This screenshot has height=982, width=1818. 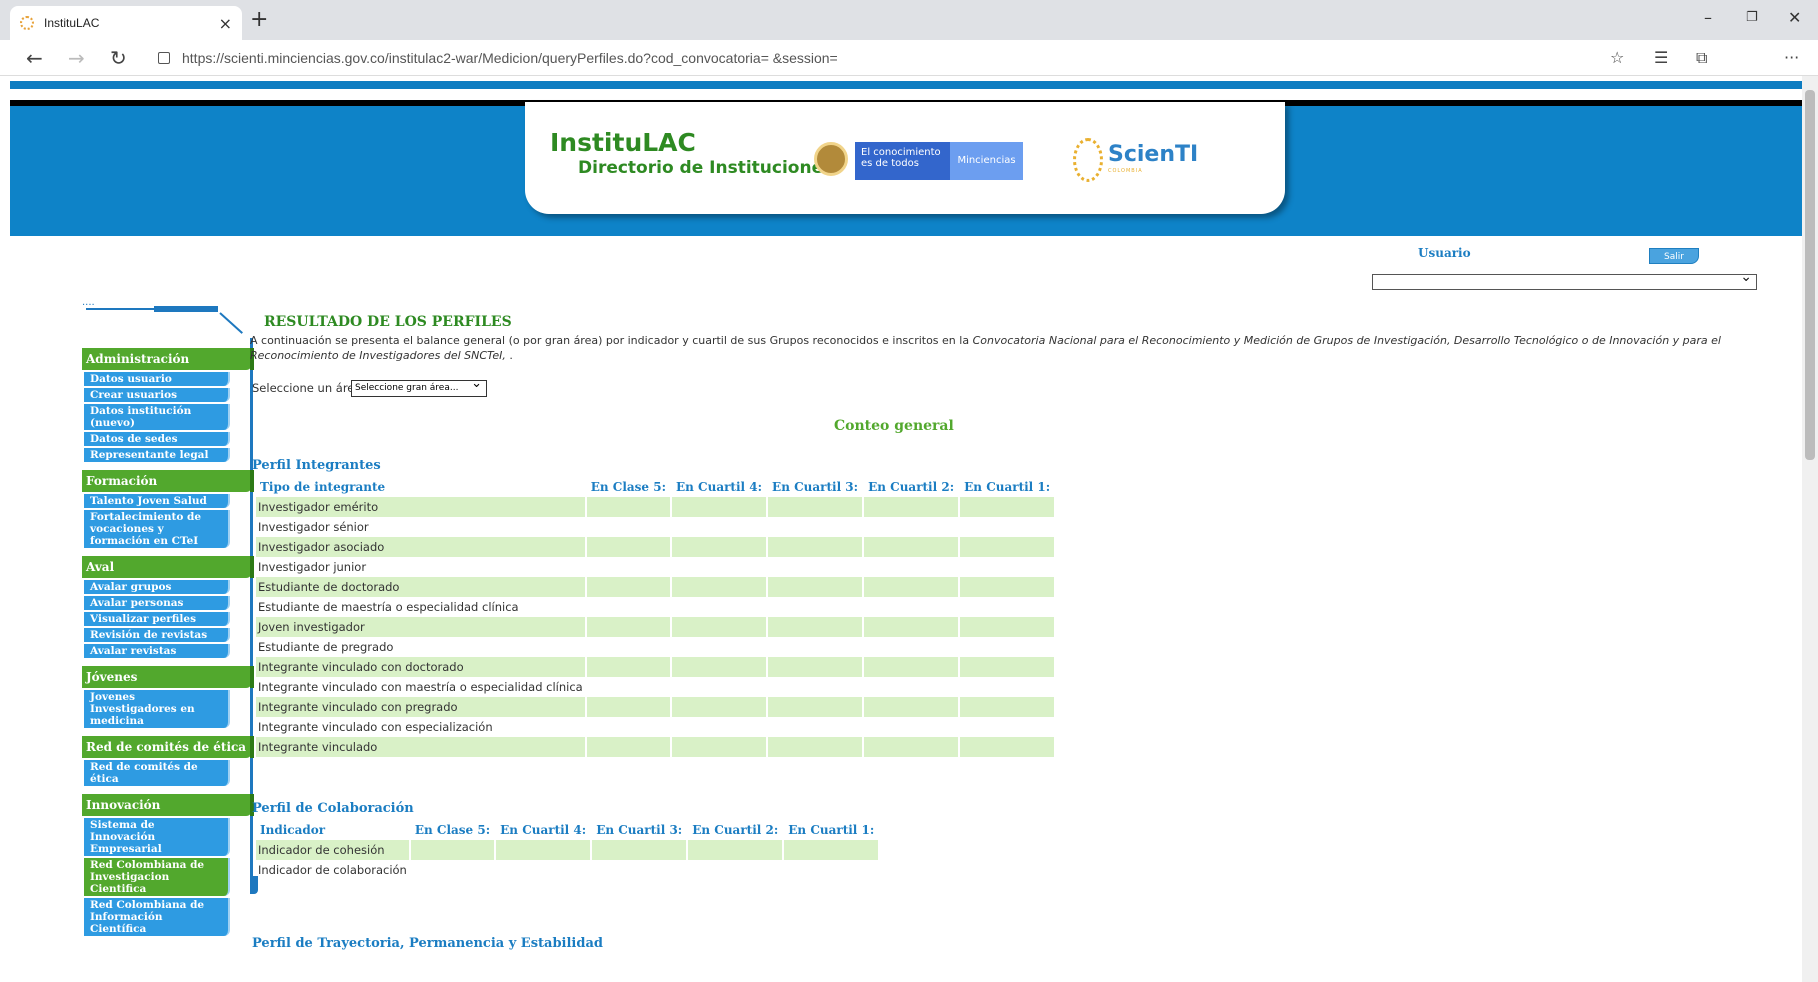 What do you see at coordinates (126, 23) in the screenshot?
I see `browser-tab: InstituLAC ×` at bounding box center [126, 23].